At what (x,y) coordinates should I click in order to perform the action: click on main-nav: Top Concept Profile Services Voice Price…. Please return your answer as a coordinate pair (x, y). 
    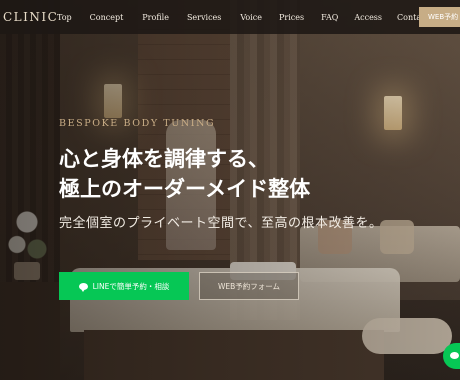
    Looking at the image, I should click on (241, 17).